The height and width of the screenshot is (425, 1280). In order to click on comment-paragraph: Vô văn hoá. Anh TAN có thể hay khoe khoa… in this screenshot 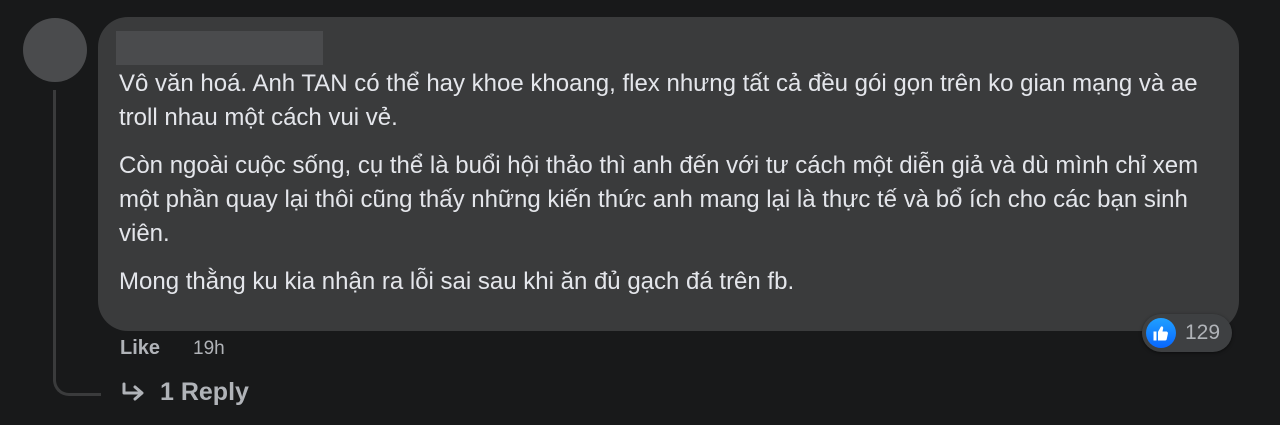, I will do `click(658, 100)`.